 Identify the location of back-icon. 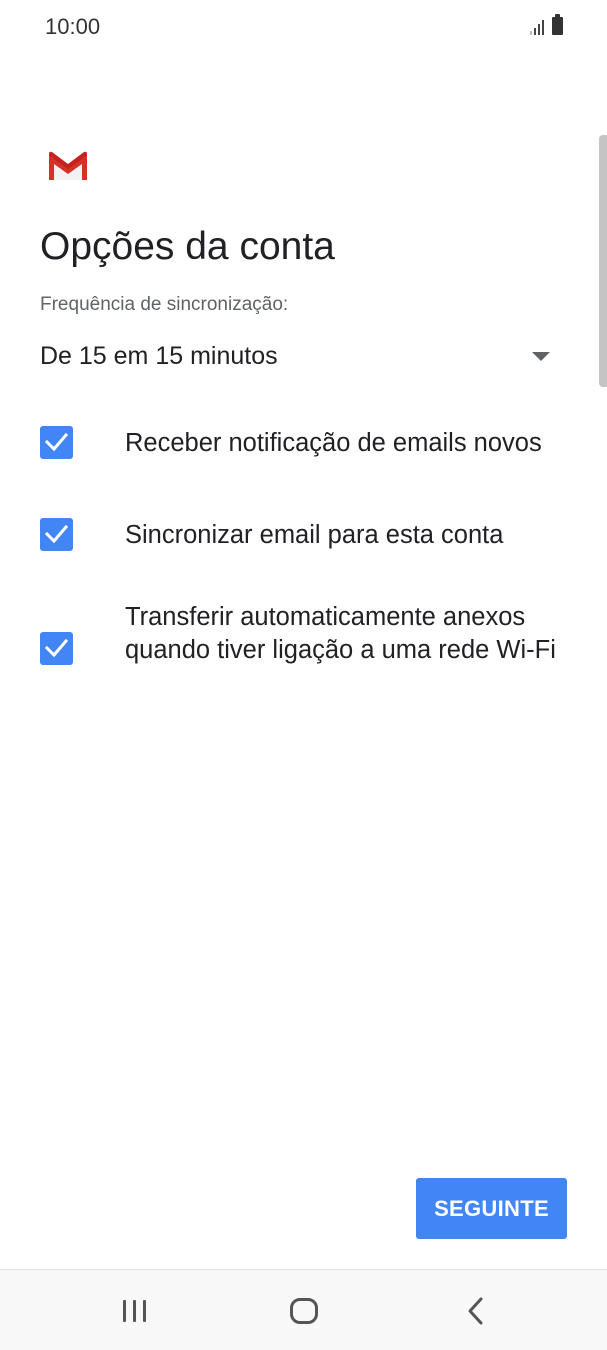
(477, 1311).